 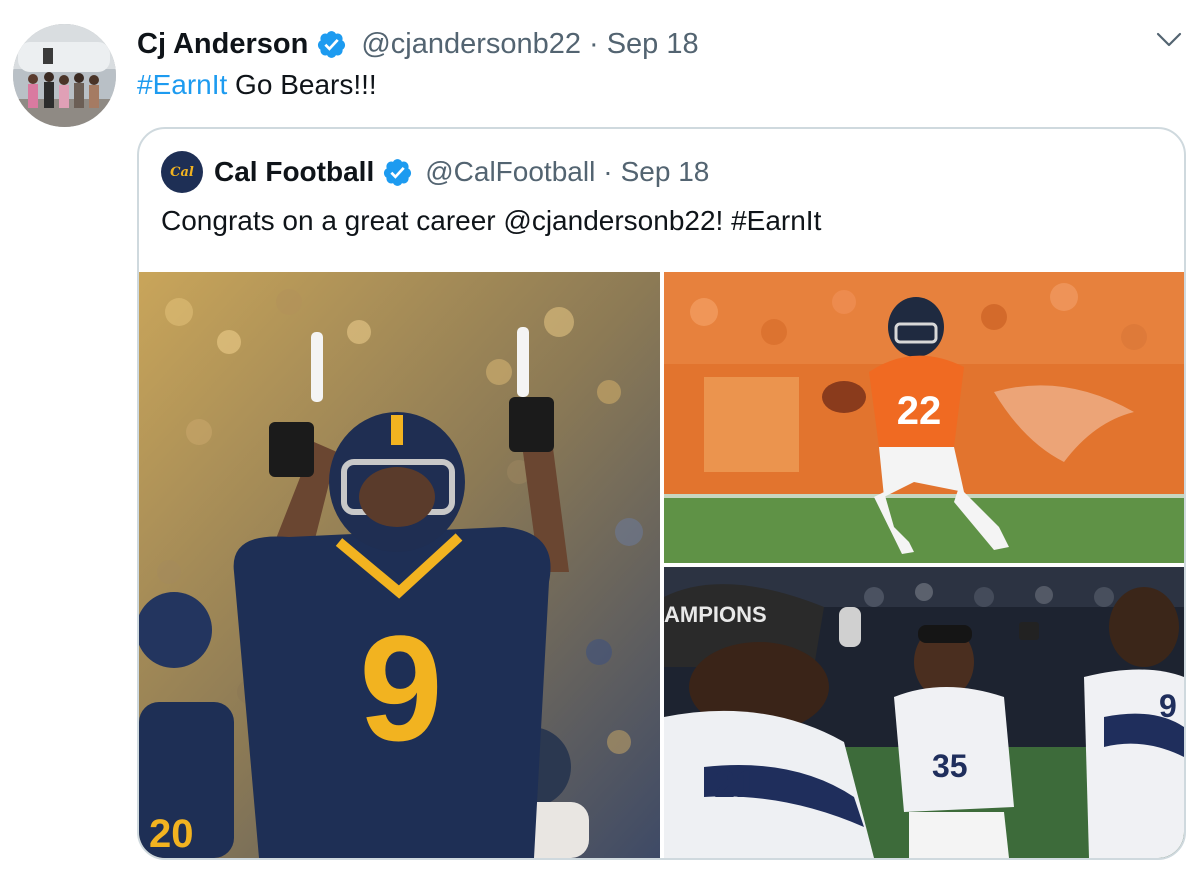 What do you see at coordinates (222, 44) in the screenshot?
I see `author-name: Cj Anderson` at bounding box center [222, 44].